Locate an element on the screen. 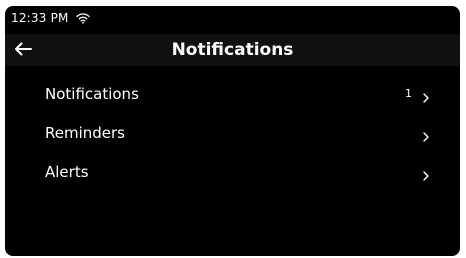 The height and width of the screenshot is (258, 466). wifi-icon is located at coordinates (82, 18).